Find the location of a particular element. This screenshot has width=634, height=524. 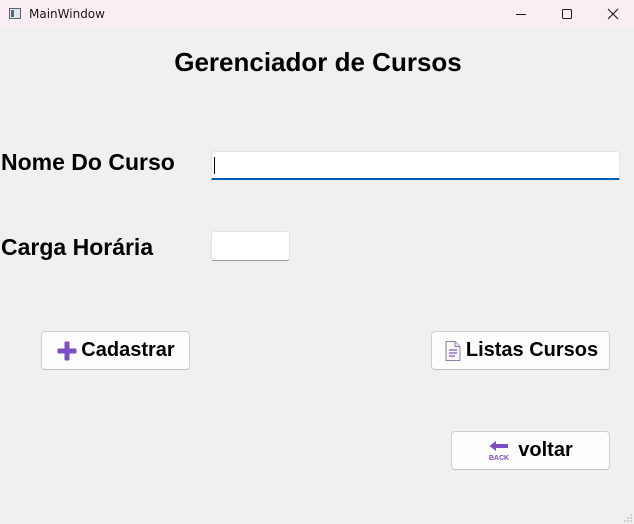

voltar-button: BACK voltar is located at coordinates (530, 450).